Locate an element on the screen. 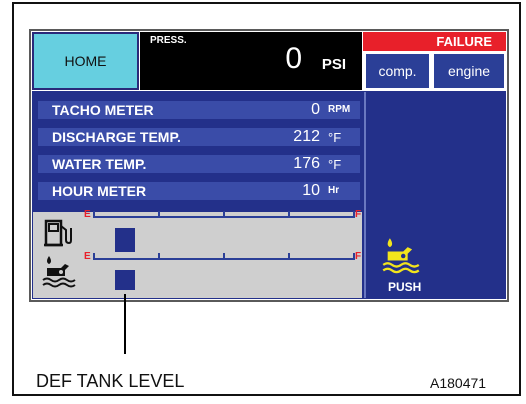 The height and width of the screenshot is (404, 526). readout-row-water-temp: WATER TEMP. 176 °F is located at coordinates (199, 164).